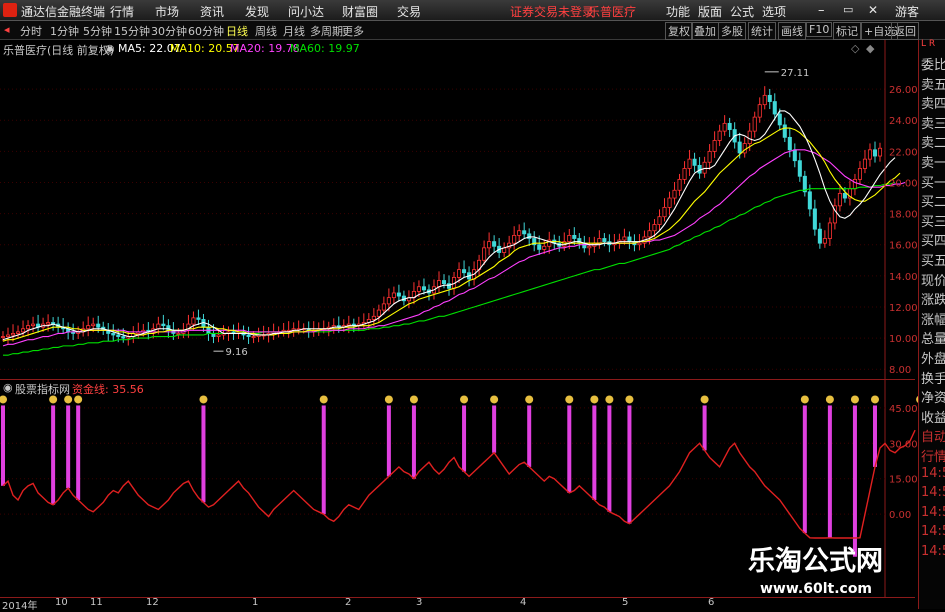  What do you see at coordinates (625, 602) in the screenshot?
I see `date-tick-label: 5` at bounding box center [625, 602].